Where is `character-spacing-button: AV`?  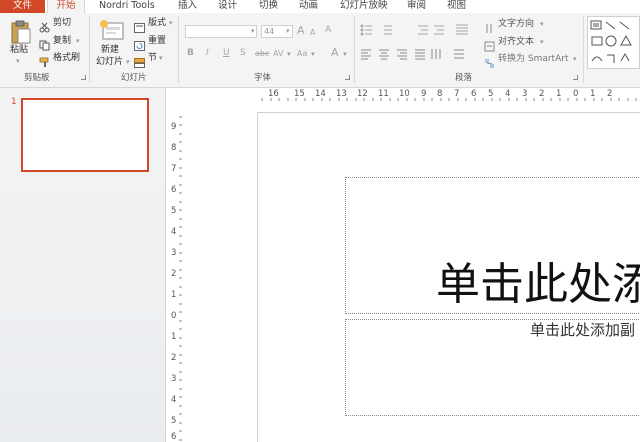
character-spacing-button: AV is located at coordinates (278, 53).